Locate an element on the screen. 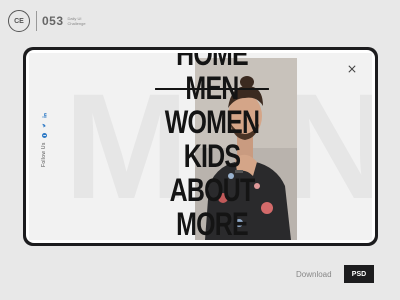 This screenshot has width=400, height=300. menu-item-label: ABOUT is located at coordinates (212, 190).